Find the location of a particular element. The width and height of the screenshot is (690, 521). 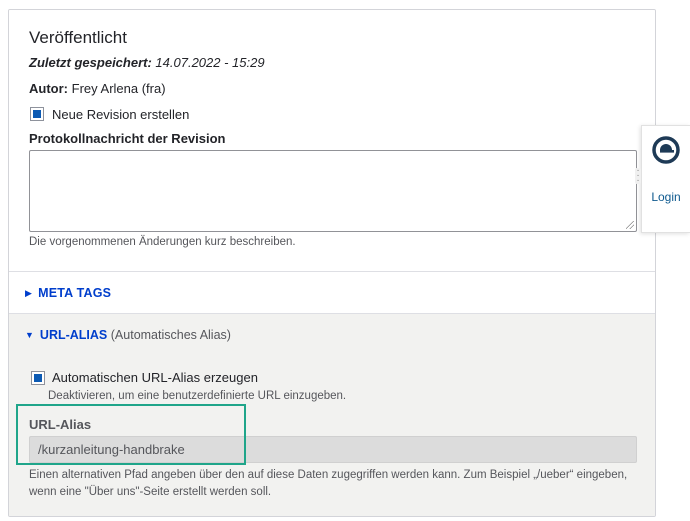

meta-tags-toggle: ▶ META TAGS is located at coordinates (68, 293).